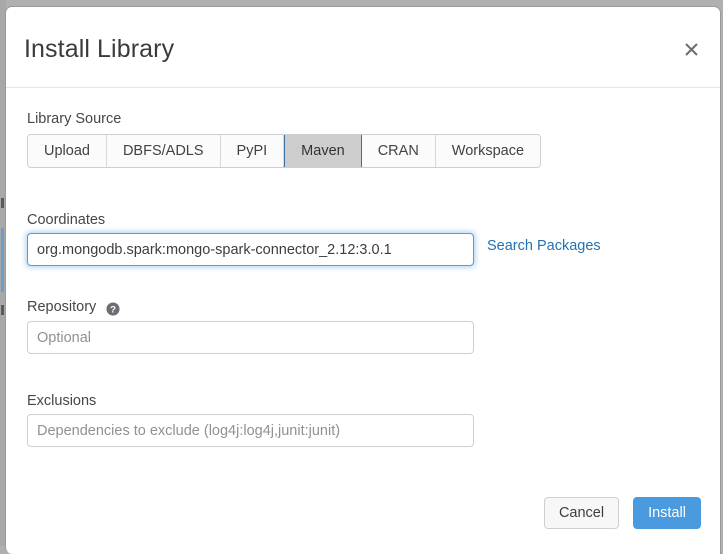  What do you see at coordinates (363, 47) in the screenshot?
I see `dialog-header: Install Library` at bounding box center [363, 47].